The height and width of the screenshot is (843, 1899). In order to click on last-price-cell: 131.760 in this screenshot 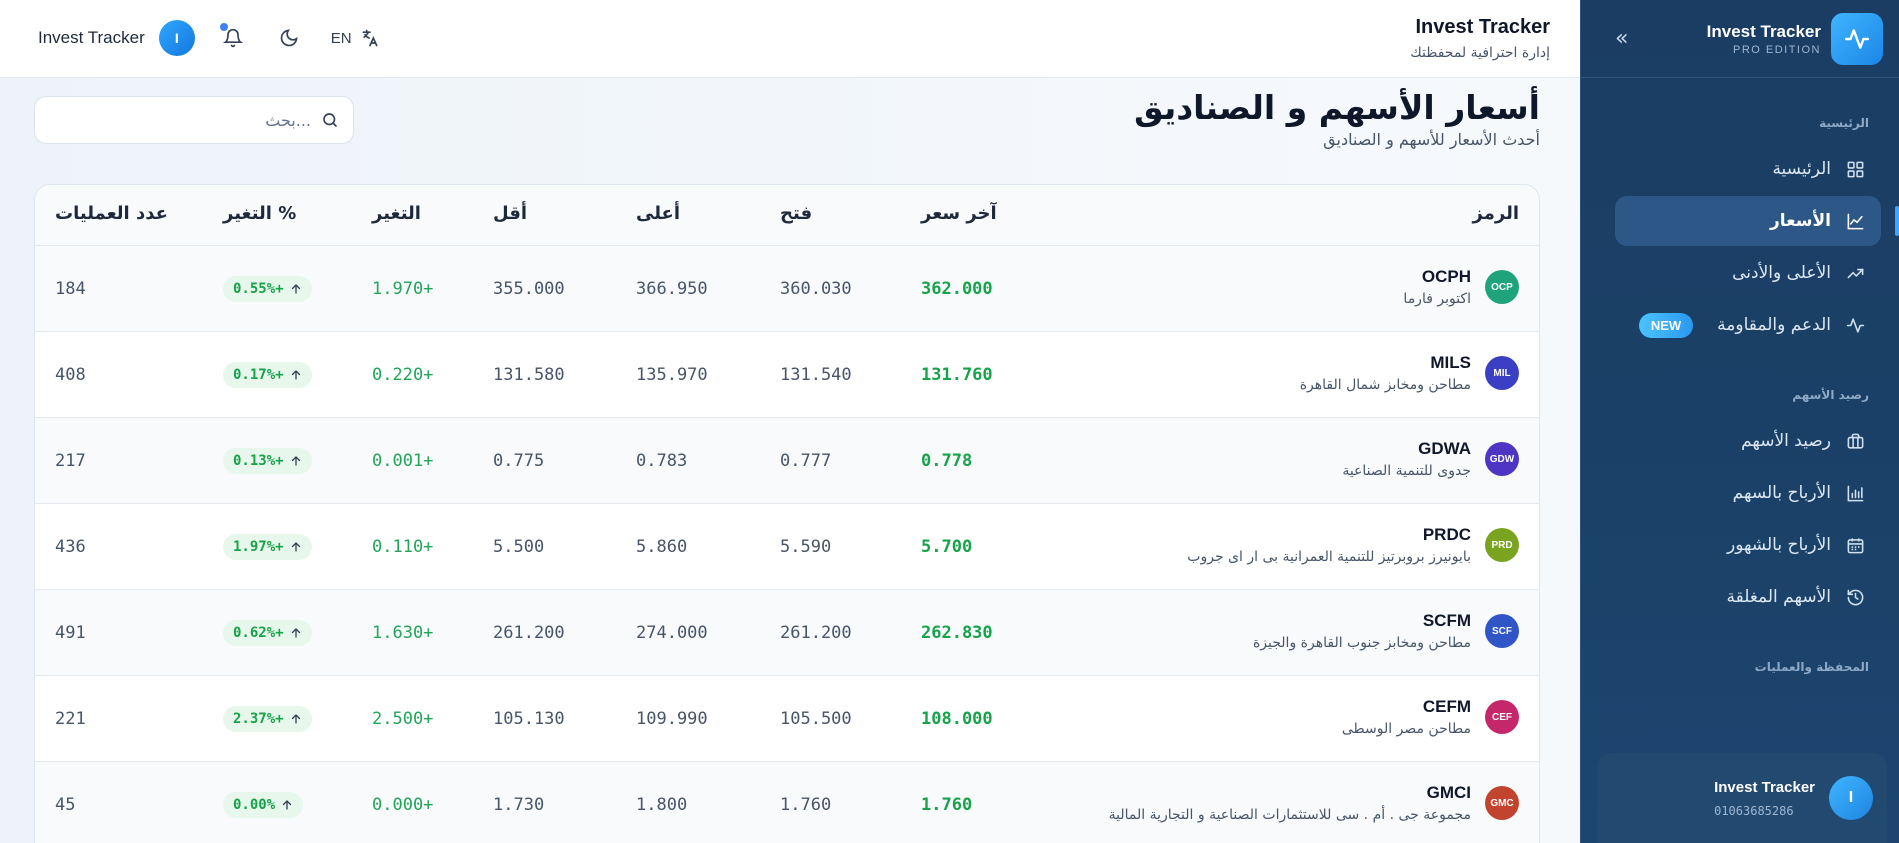, I will do `click(957, 375)`.